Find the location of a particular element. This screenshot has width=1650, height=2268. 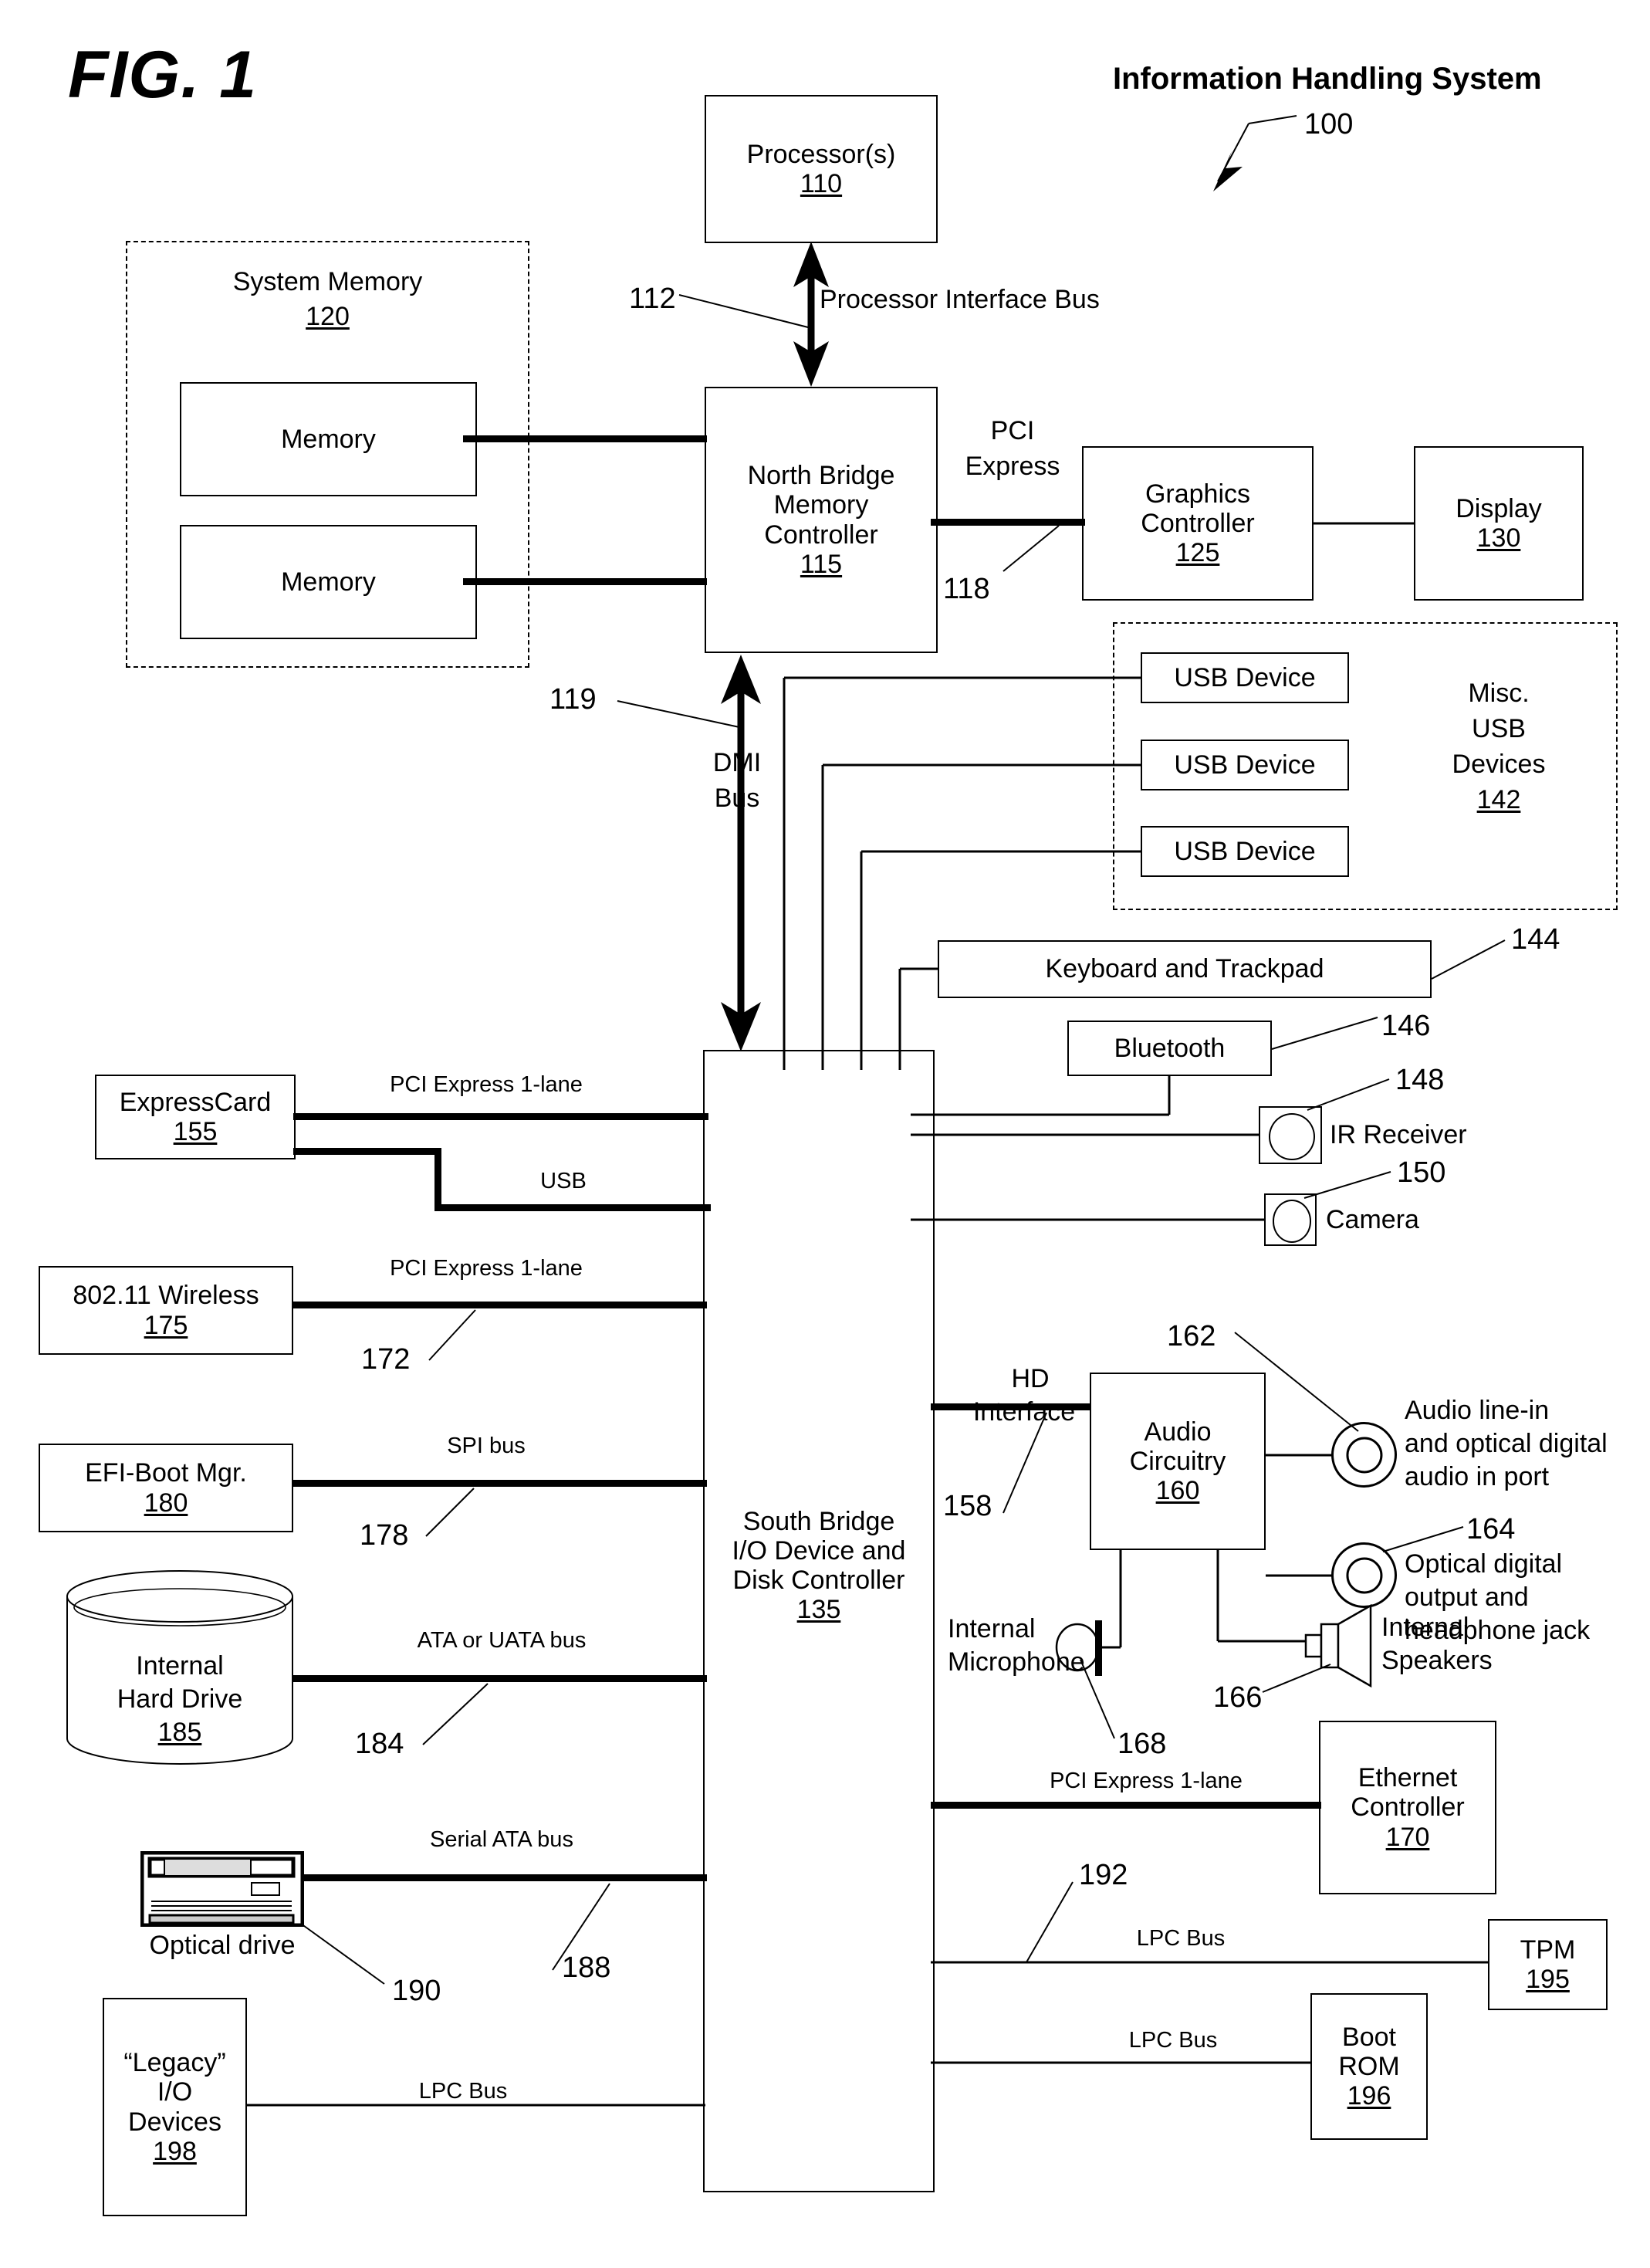

usb-device-block-1: USB Device is located at coordinates (1245, 677).